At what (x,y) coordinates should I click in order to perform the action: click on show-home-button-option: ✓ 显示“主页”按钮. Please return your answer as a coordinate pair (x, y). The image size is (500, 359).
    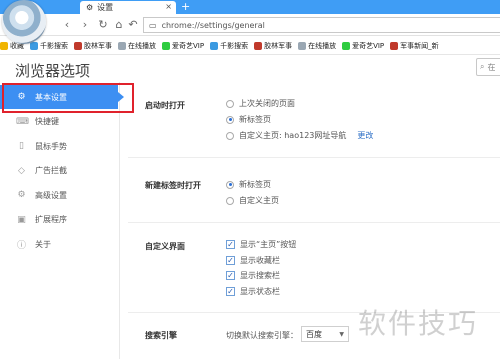
    Looking at the image, I should click on (261, 244).